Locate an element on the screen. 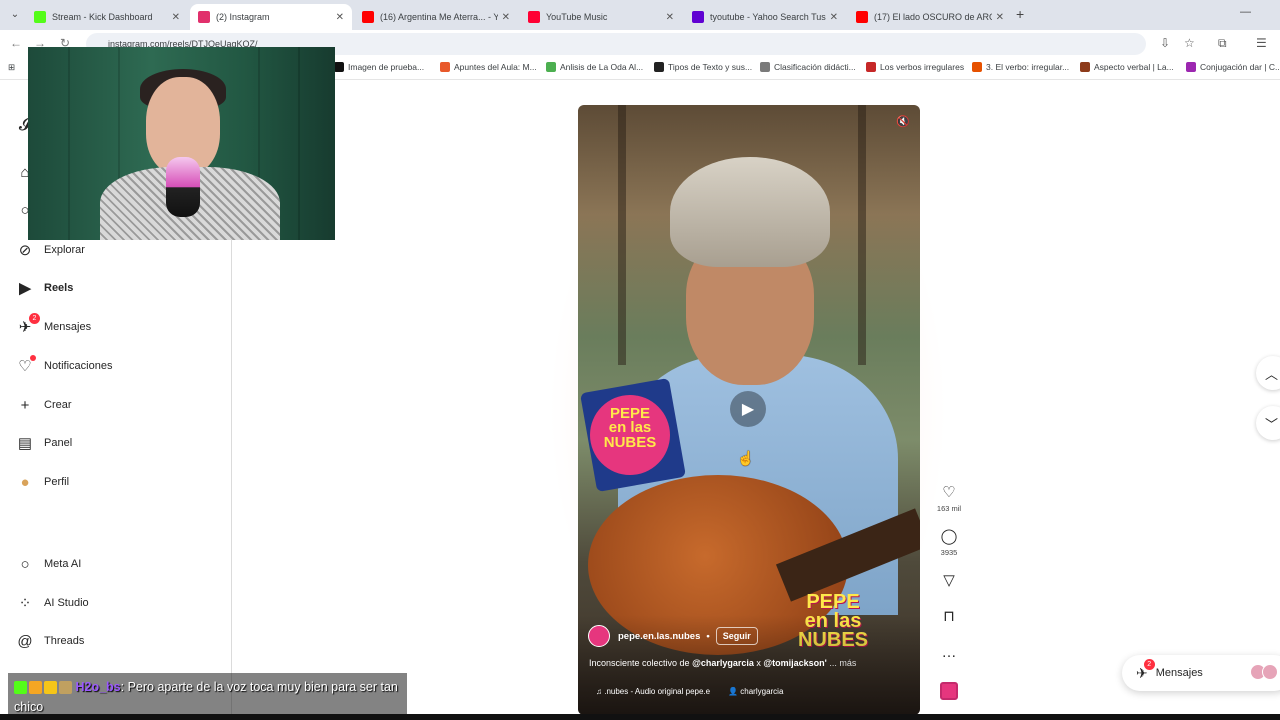  browser-tab: (2) Instagram ✕ is located at coordinates (271, 17).